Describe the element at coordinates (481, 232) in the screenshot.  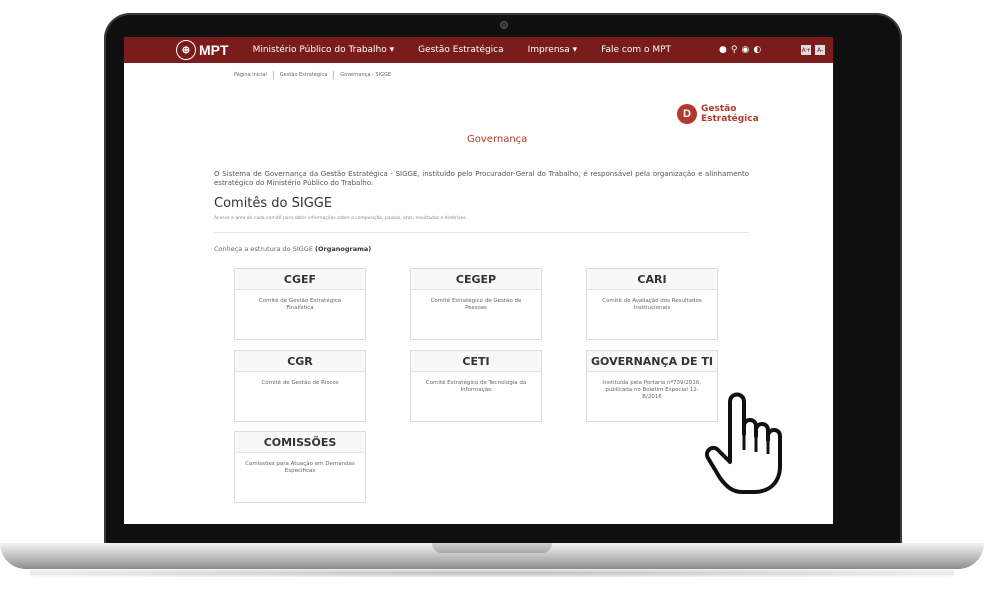
I see `divider` at that location.